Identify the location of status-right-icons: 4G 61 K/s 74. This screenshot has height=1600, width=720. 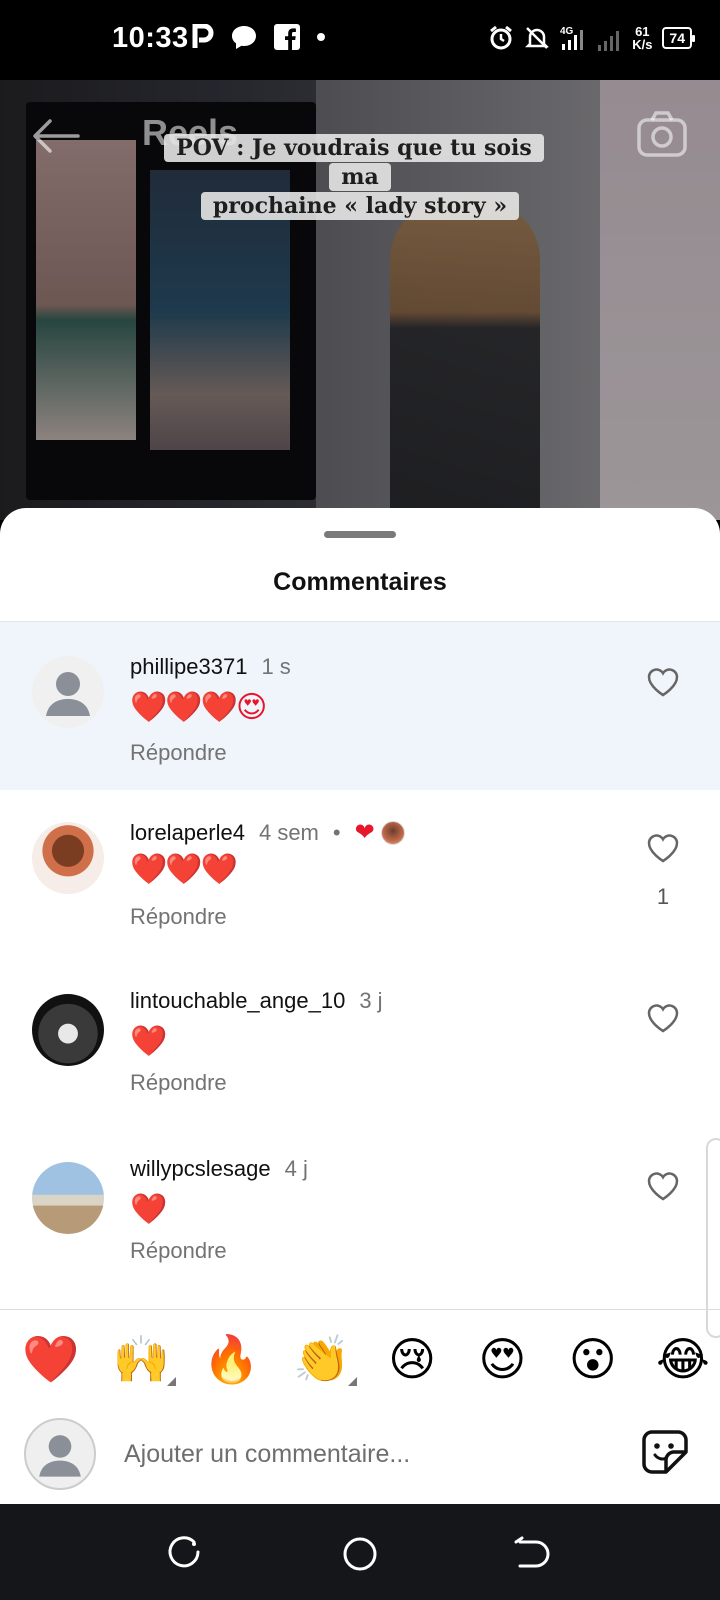
(591, 38).